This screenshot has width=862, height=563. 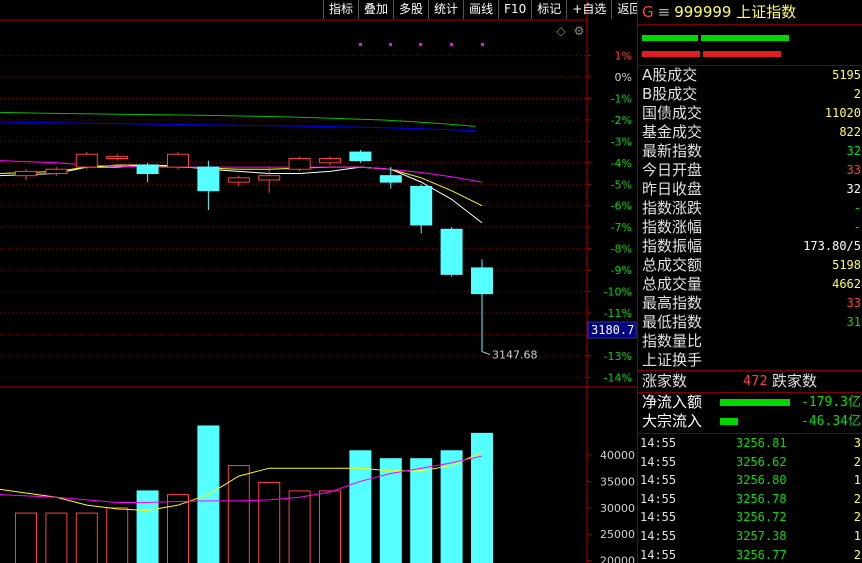 I want to click on stat-label: 最高指数, so click(x=672, y=303).